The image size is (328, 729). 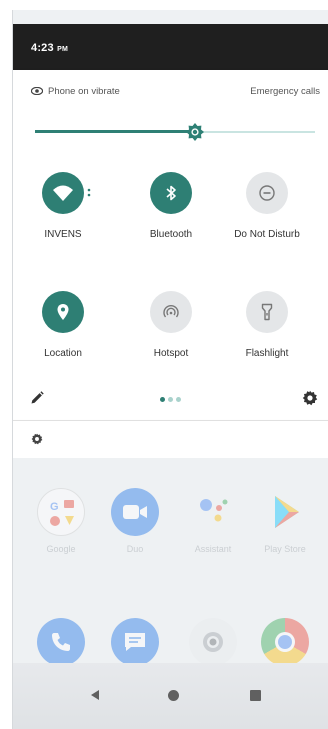 What do you see at coordinates (135, 512) in the screenshot?
I see `duo-icon` at bounding box center [135, 512].